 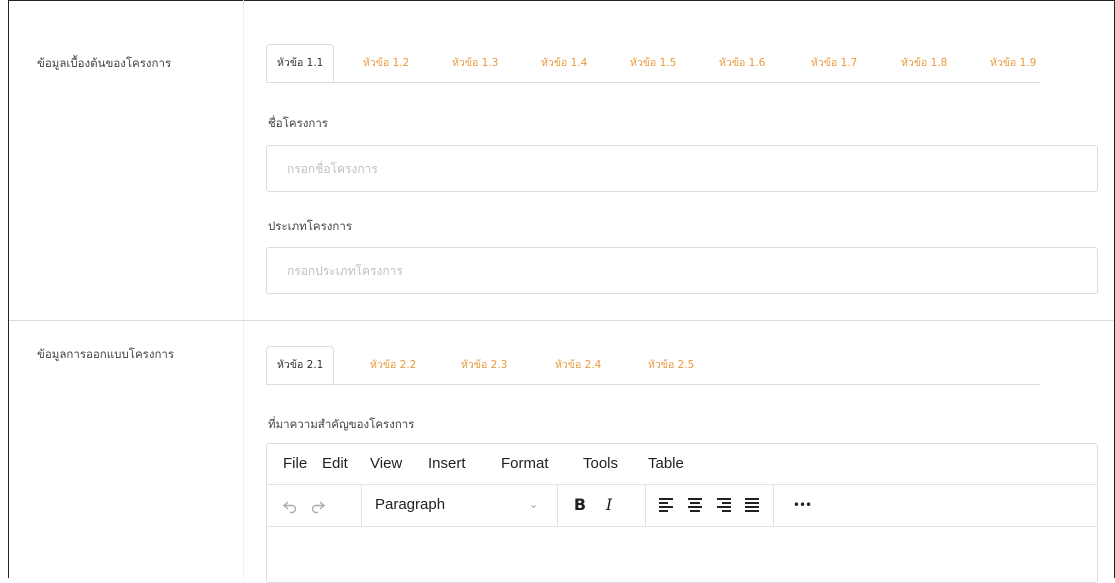 What do you see at coordinates (298, 123) in the screenshot?
I see `project-name-label: ชื่อโครงการ` at bounding box center [298, 123].